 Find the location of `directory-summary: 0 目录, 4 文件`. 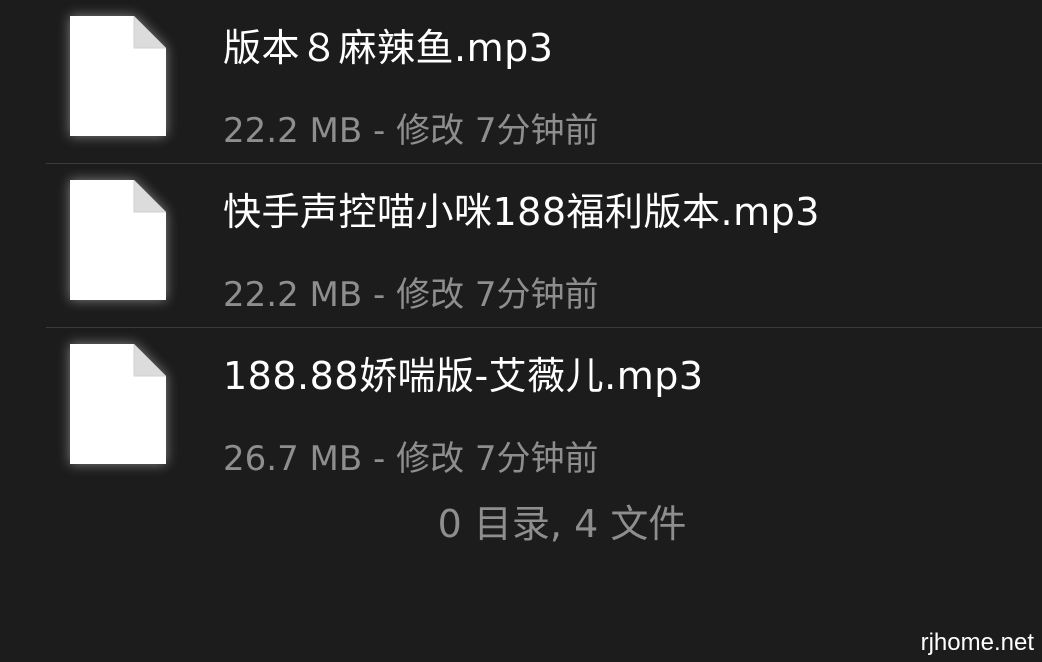

directory-summary: 0 目录, 4 文件 is located at coordinates (562, 524).